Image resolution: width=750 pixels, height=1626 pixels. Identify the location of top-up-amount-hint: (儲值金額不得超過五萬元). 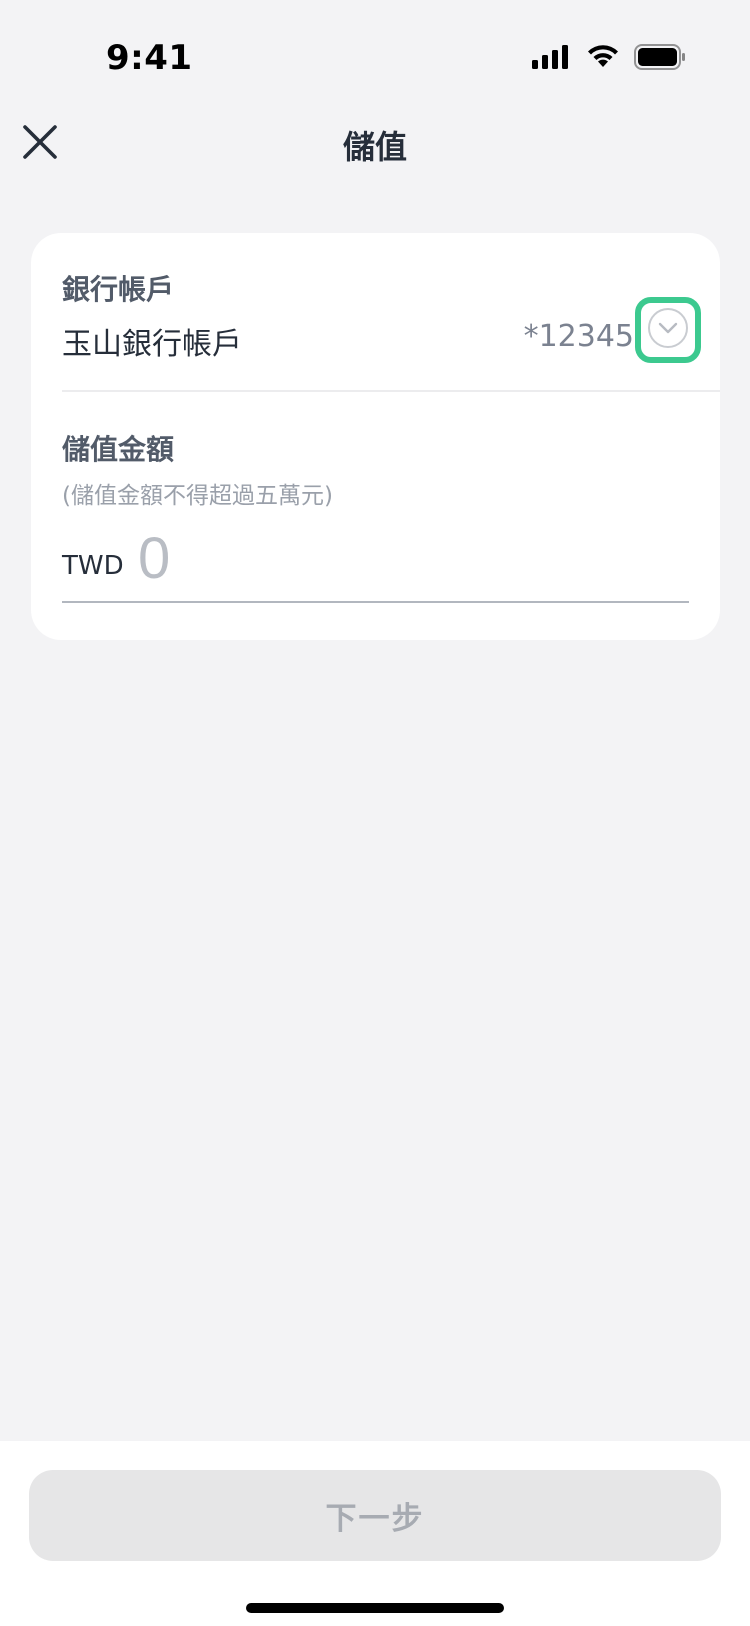
(197, 496).